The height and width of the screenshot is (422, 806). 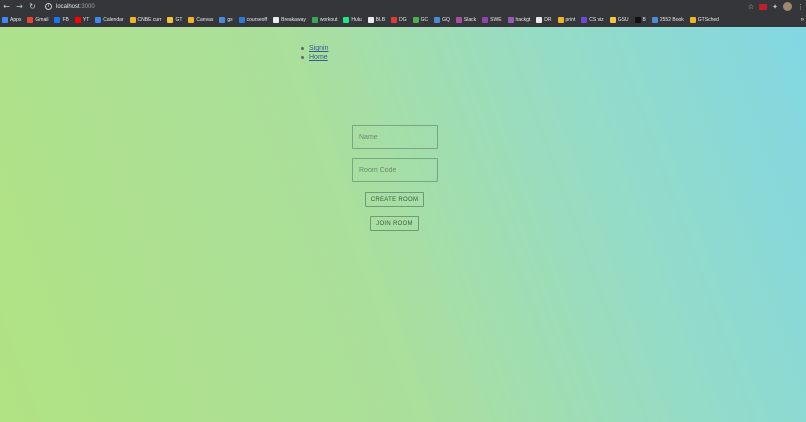 What do you see at coordinates (446, 20) in the screenshot?
I see `bookmark-label: GQ` at bounding box center [446, 20].